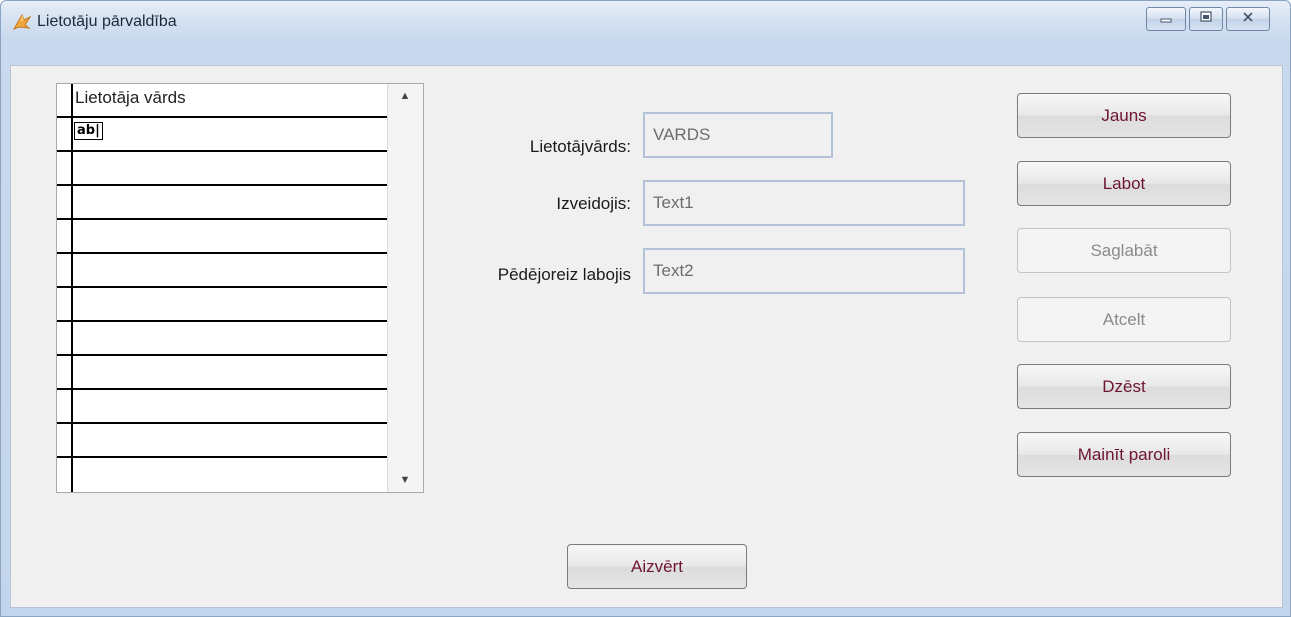 The image size is (1291, 617). Describe the element at coordinates (738, 135) in the screenshot. I see `username-field` at that location.